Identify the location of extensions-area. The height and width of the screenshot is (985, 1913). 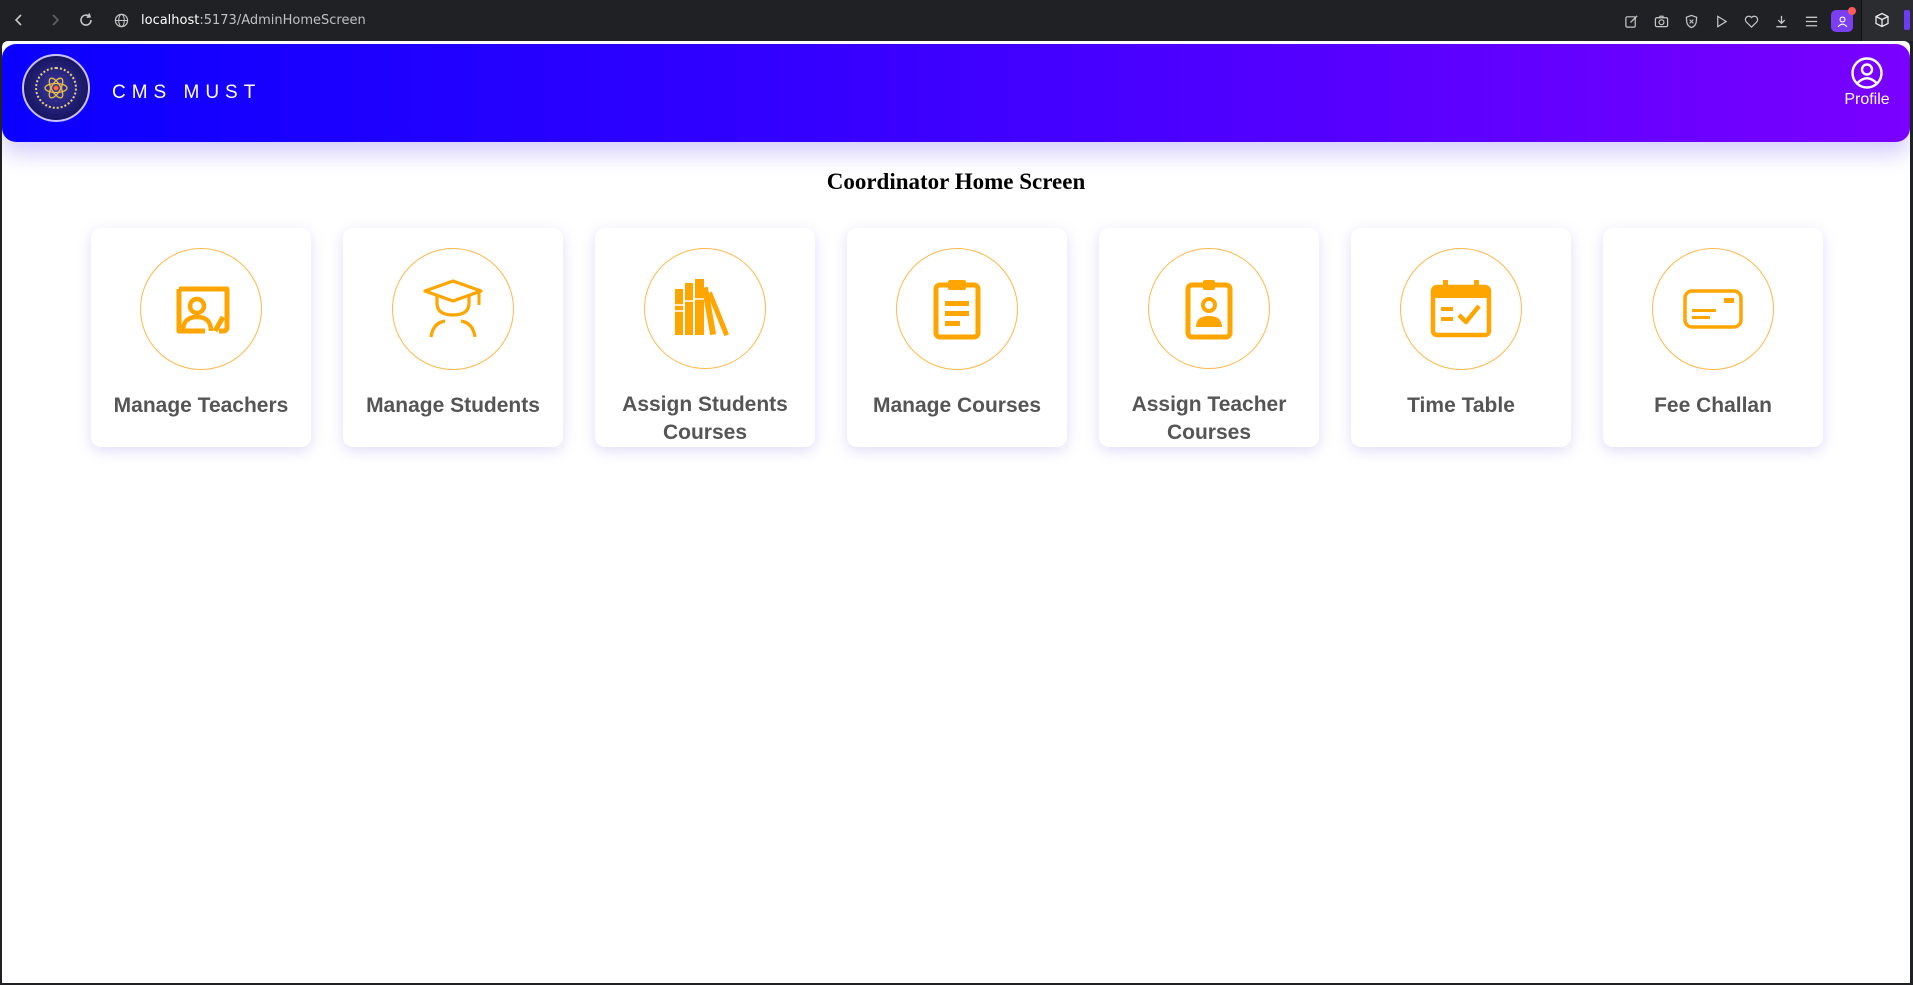
(1887, 20).